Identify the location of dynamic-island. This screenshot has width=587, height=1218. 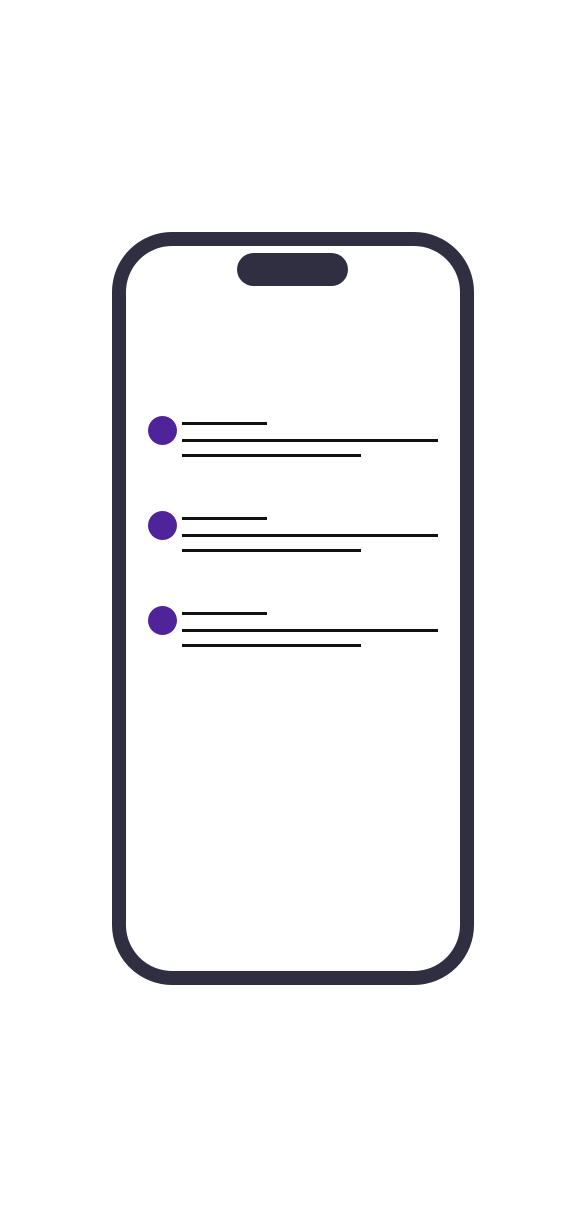
(292, 269).